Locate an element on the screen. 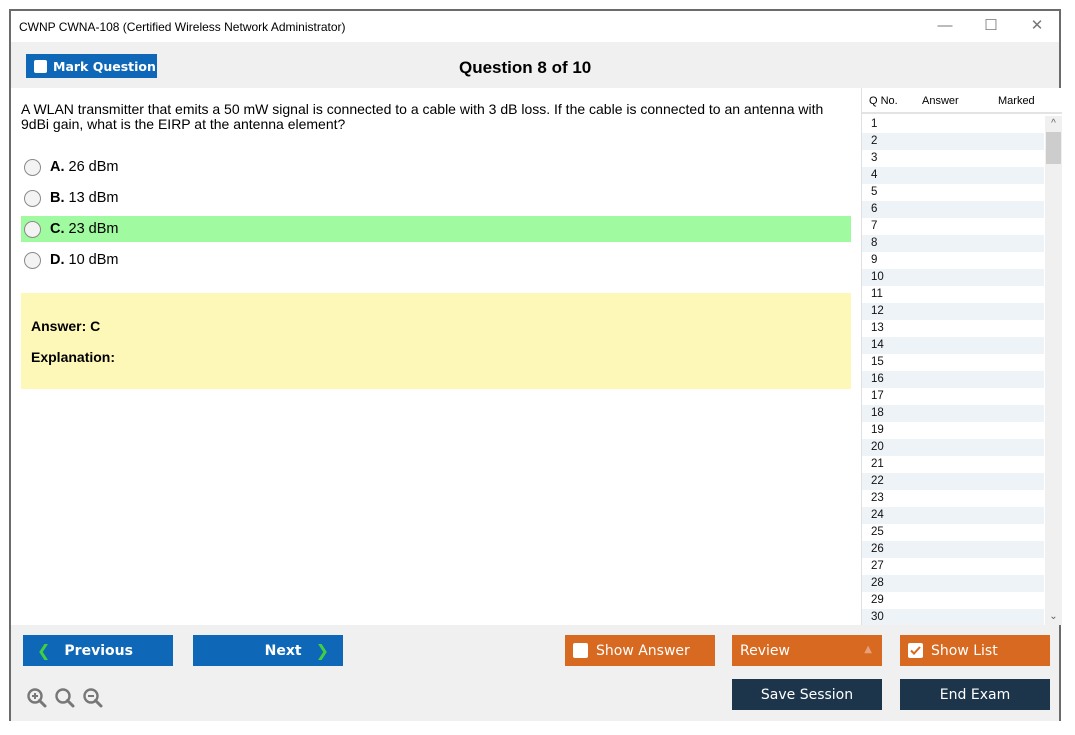  scroll-thumb is located at coordinates (1053, 148).